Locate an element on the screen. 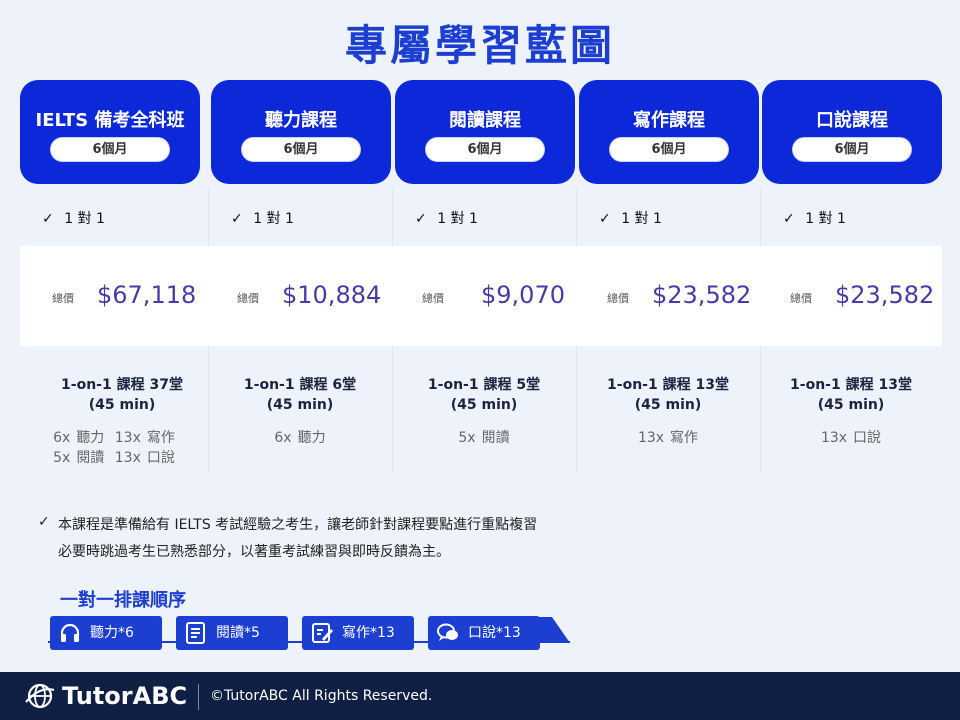 The height and width of the screenshot is (720, 960). price-value: $67,118 is located at coordinates (147, 295).